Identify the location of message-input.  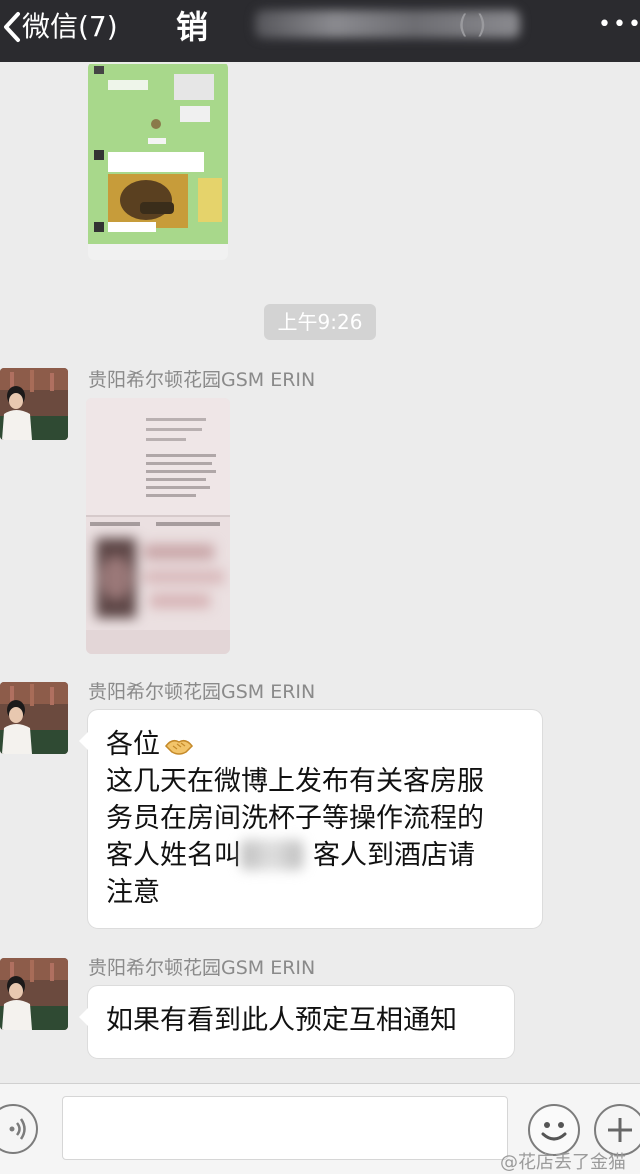
(285, 1128).